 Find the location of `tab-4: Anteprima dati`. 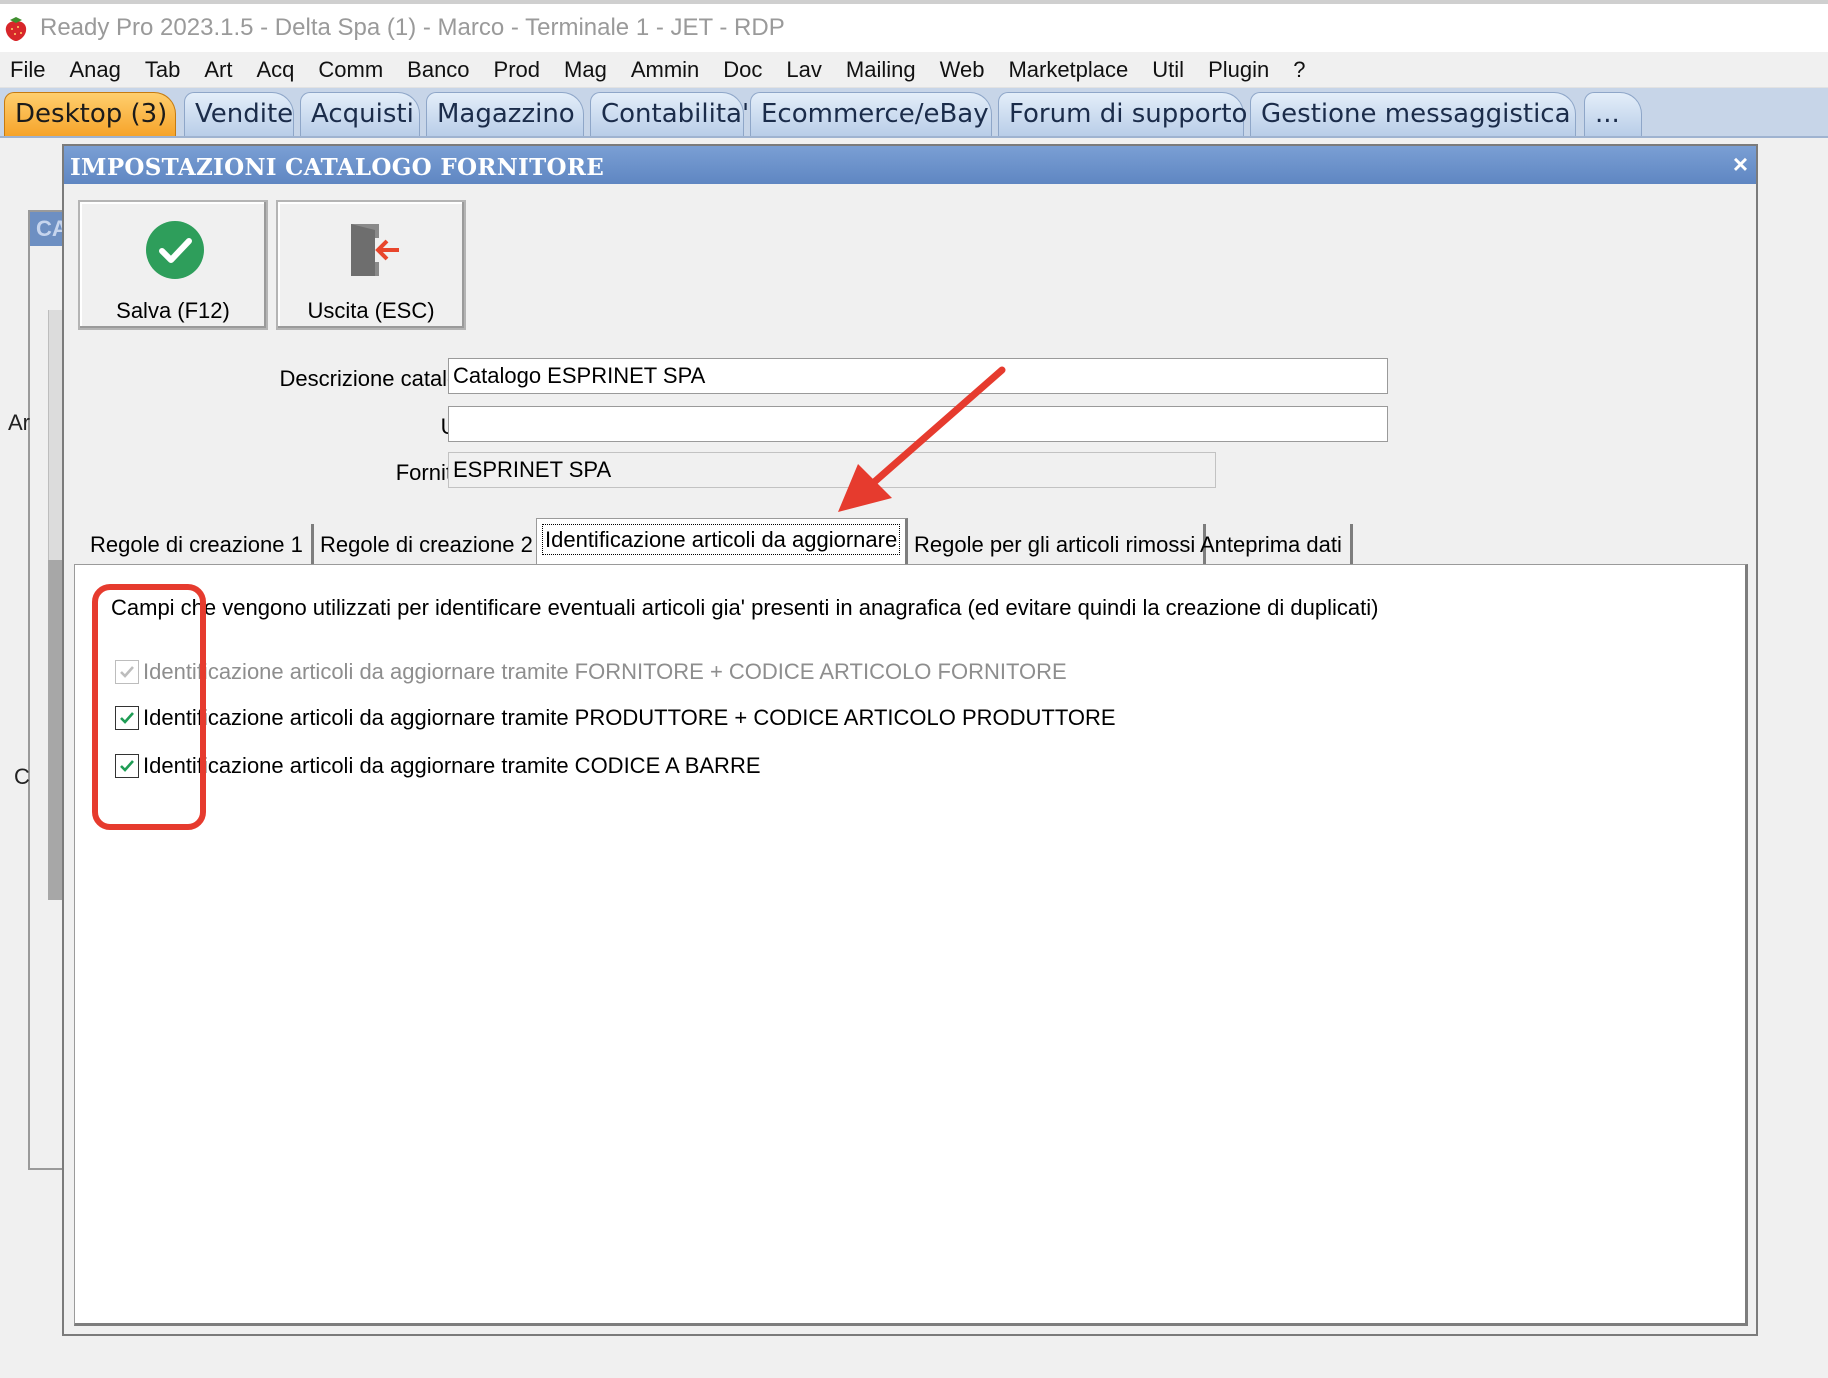

tab-4: Anteprima dati is located at coordinates (1272, 544).